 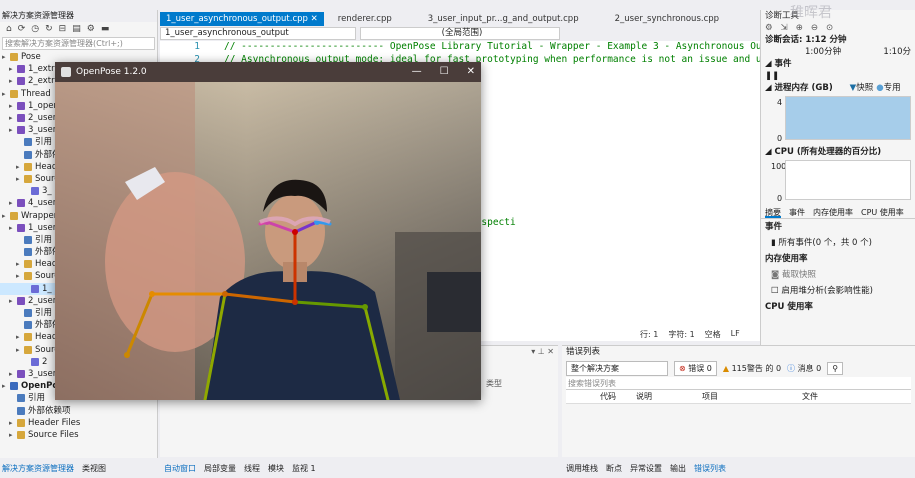 I want to click on take-snapshot-button: ◙ 截取快照, so click(x=838, y=275).